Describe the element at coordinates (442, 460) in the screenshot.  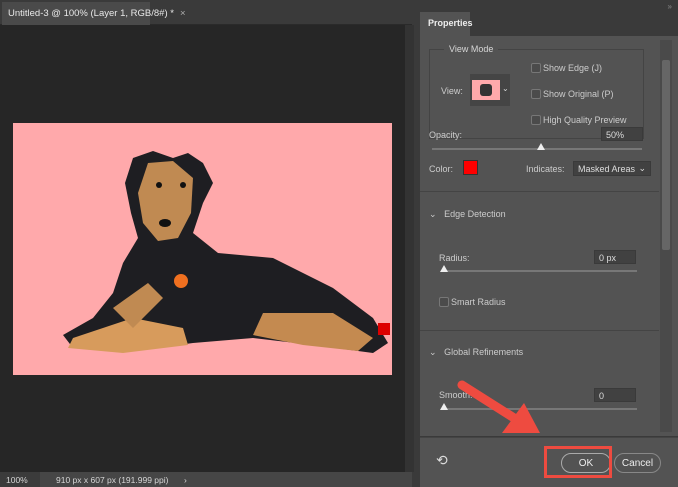
I see `reset-icon: ⟲` at that location.